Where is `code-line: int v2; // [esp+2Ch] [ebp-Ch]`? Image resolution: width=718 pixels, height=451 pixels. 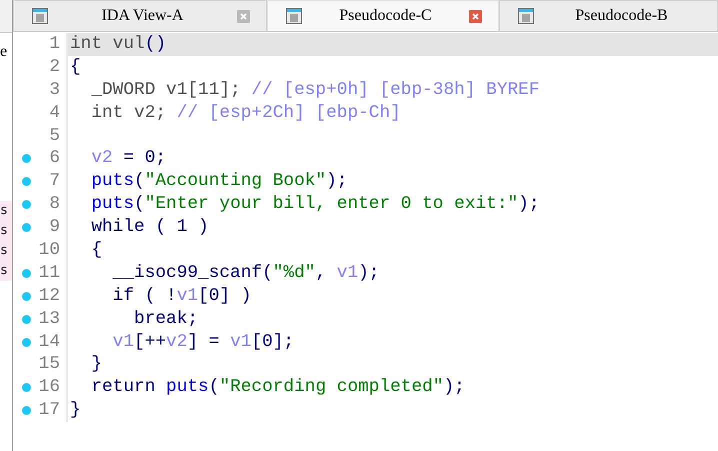
code-line: int v2; // [esp+2Ch] [ebp-Ch] is located at coordinates (245, 112).